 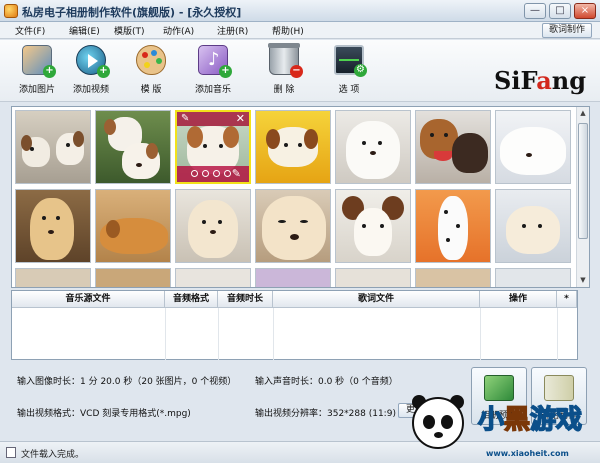 I want to click on delete-button: − 删 除, so click(x=284, y=71).